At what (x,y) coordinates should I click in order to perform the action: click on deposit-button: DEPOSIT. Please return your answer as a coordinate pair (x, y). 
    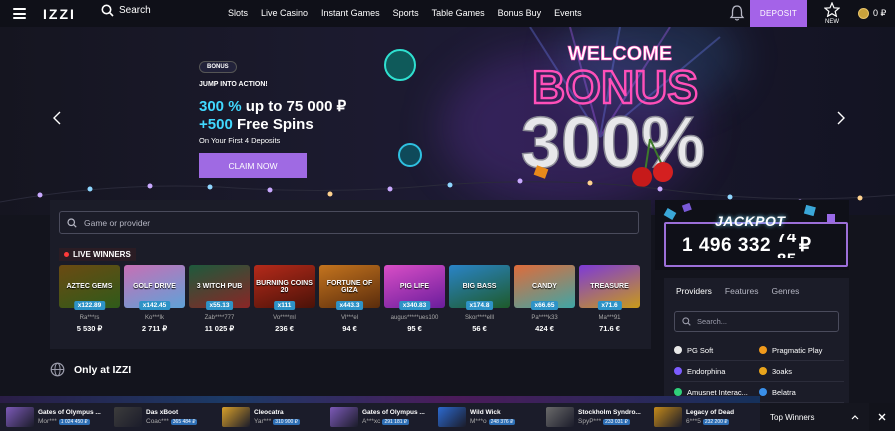
    Looking at the image, I should click on (778, 13).